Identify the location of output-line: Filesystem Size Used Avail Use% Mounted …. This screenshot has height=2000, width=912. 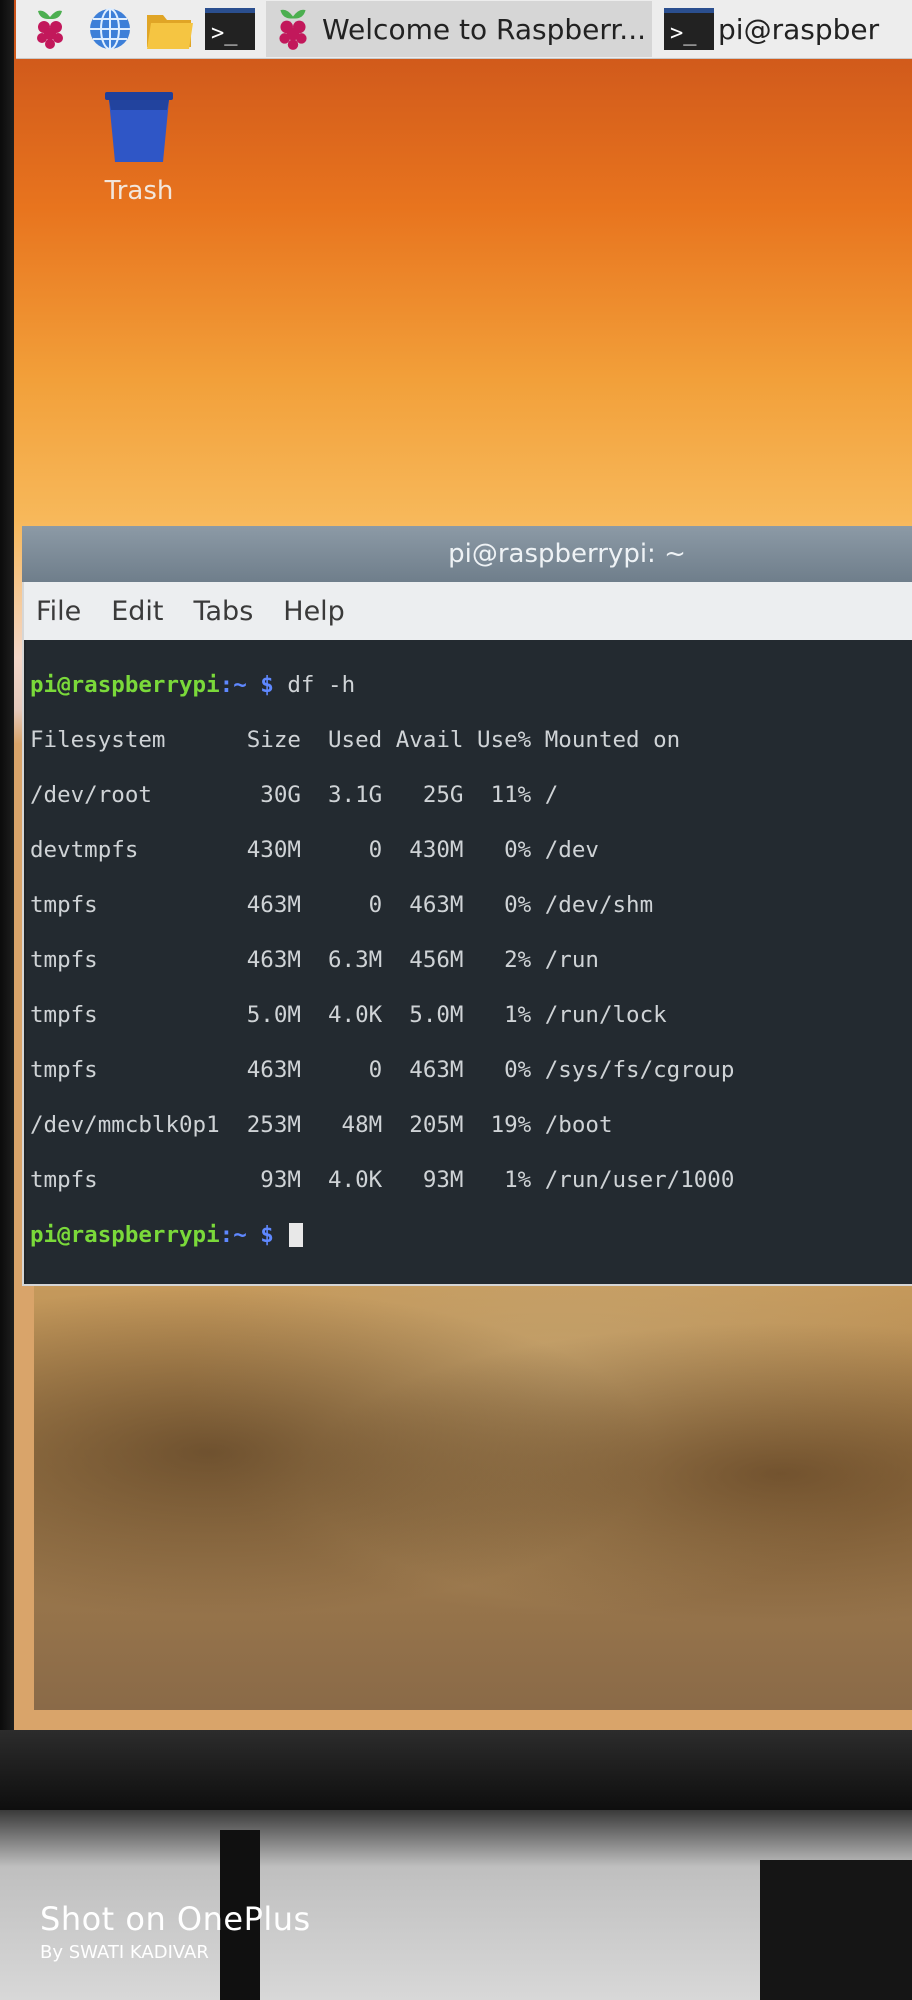
(355, 739).